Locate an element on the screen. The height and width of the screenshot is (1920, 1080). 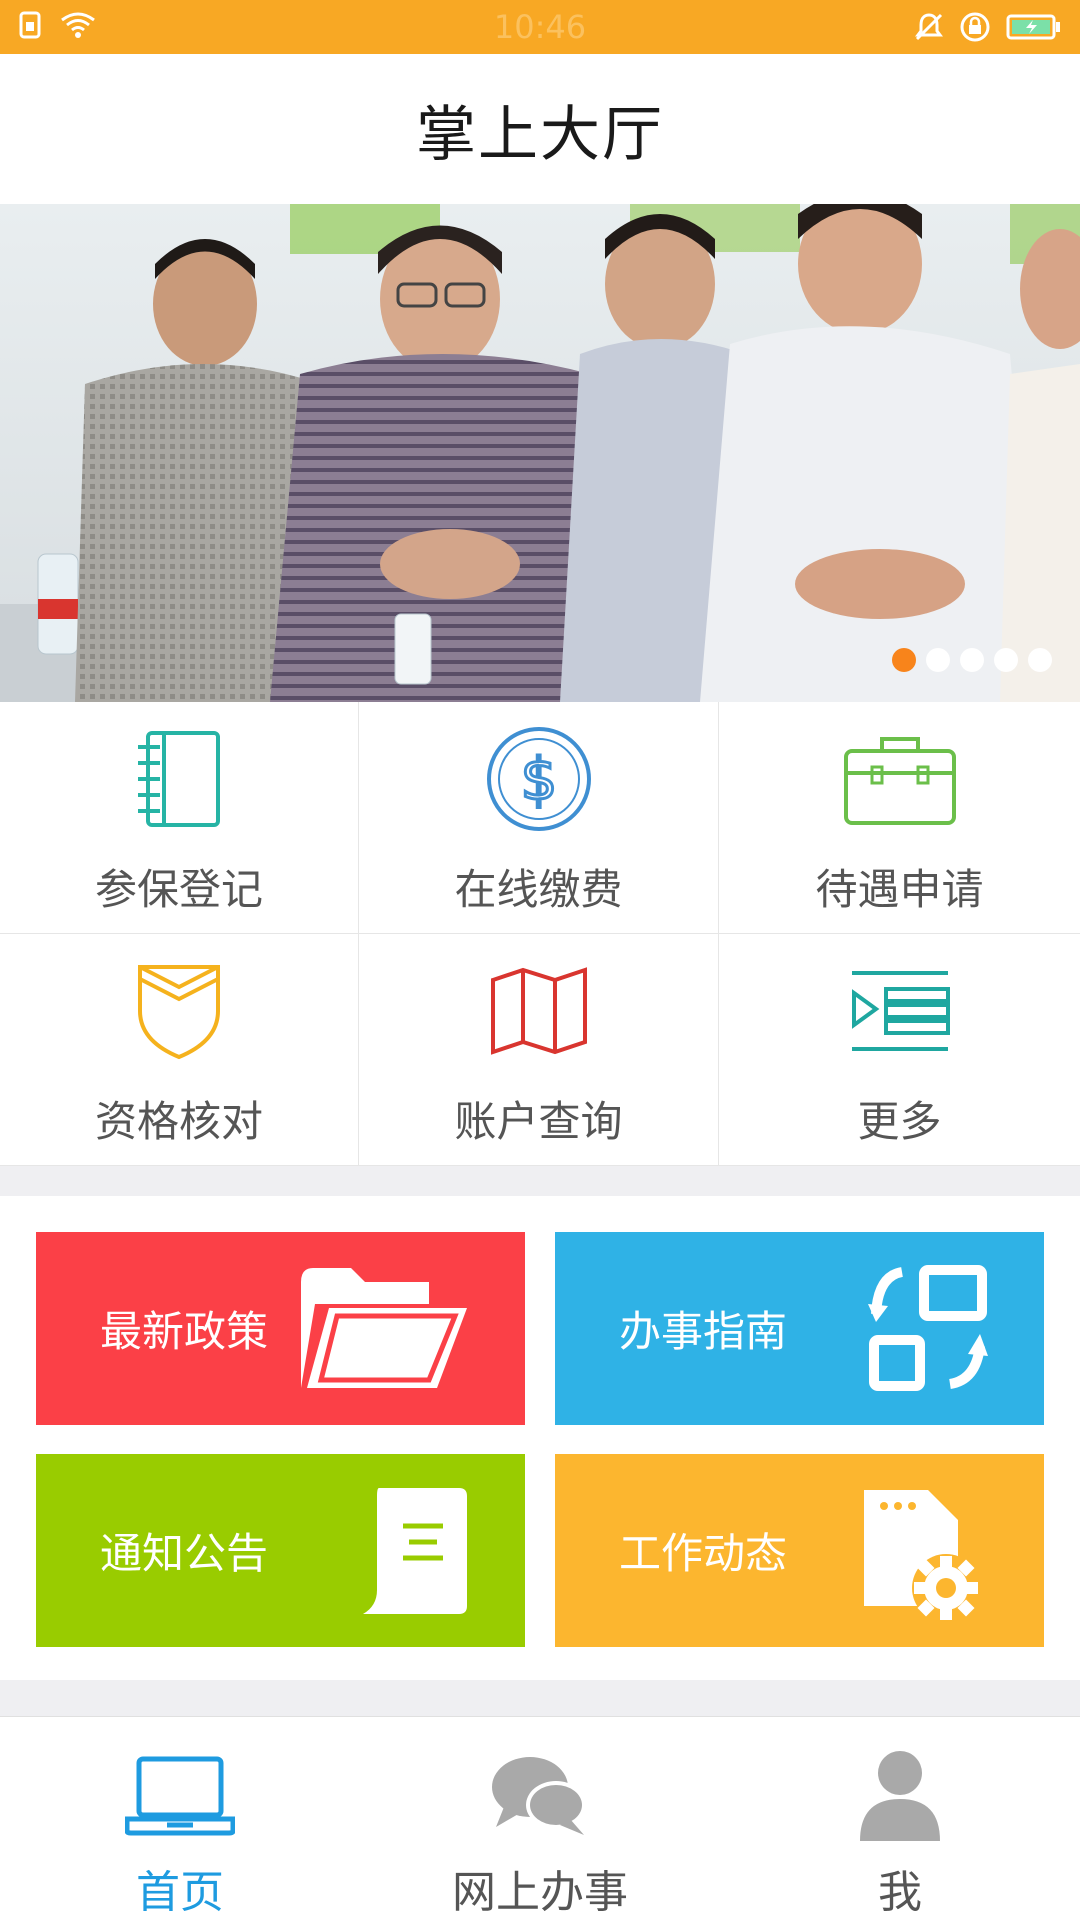
service-benefit-application: 待遇申请 is located at coordinates (899, 818).